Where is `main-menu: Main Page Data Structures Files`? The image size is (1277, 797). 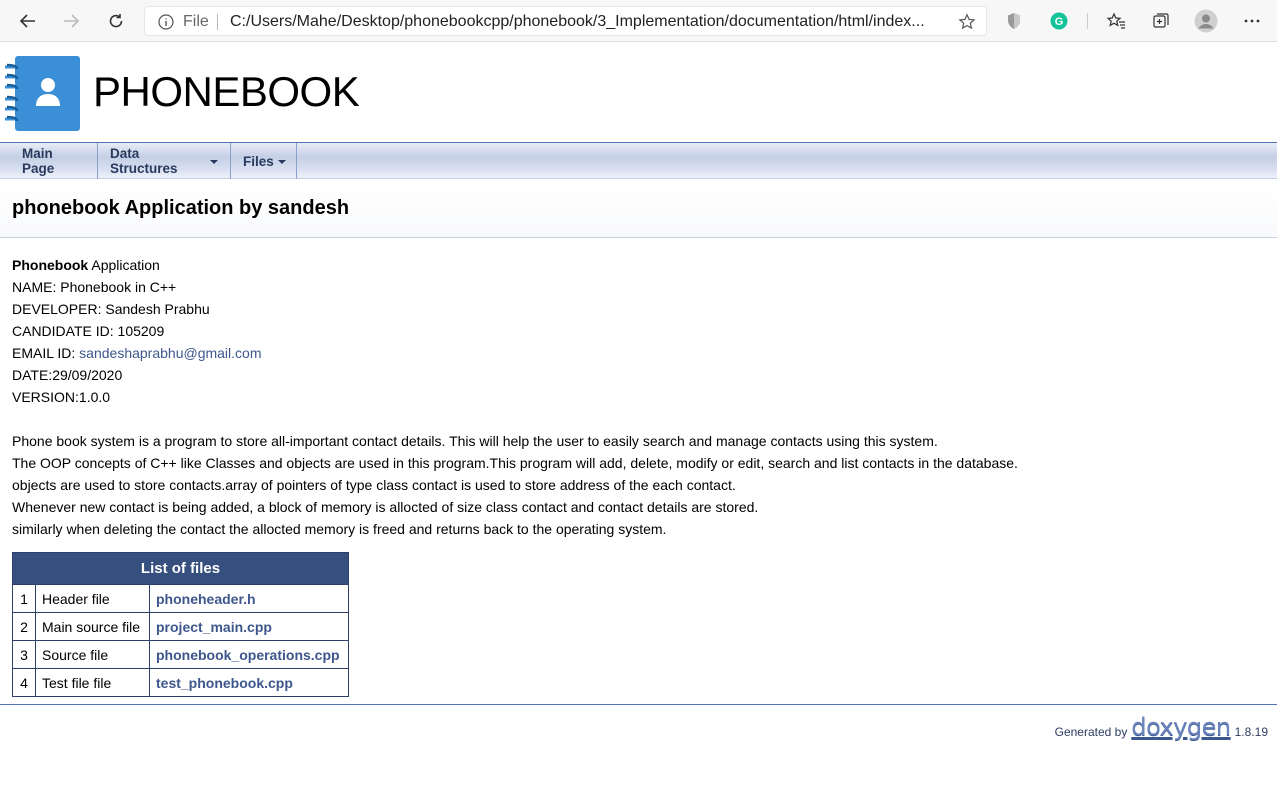
main-menu: Main Page Data Structures Files is located at coordinates (638, 161).